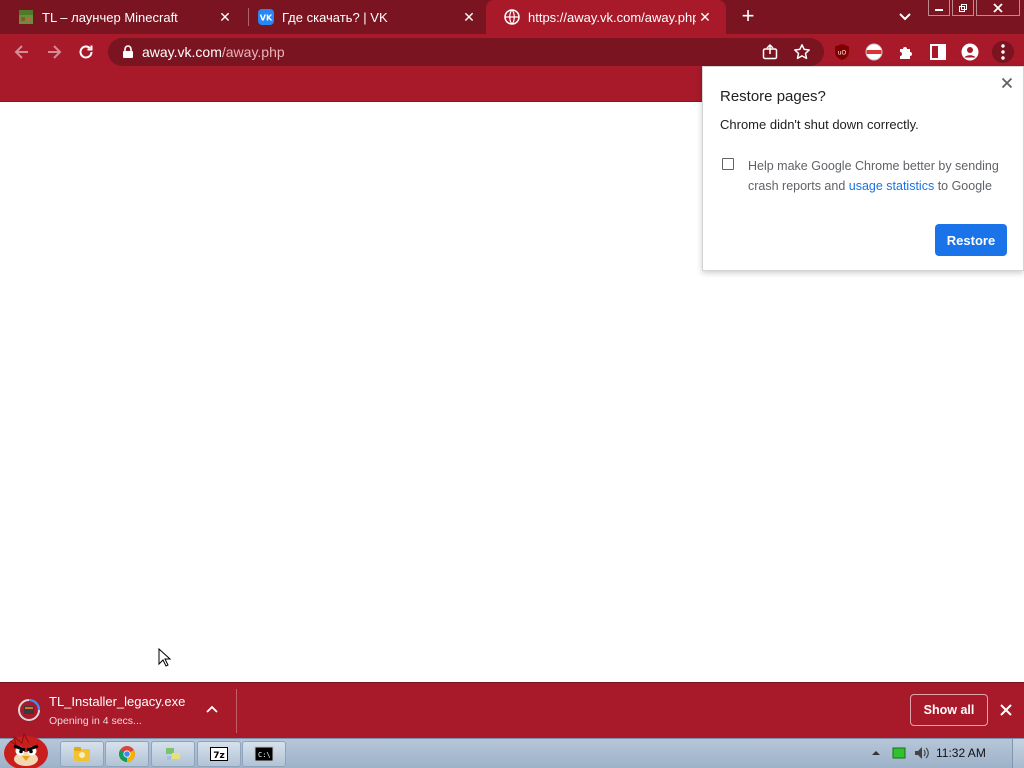 The image size is (1024, 768). I want to click on 7zip-icon: 7z, so click(219, 754).